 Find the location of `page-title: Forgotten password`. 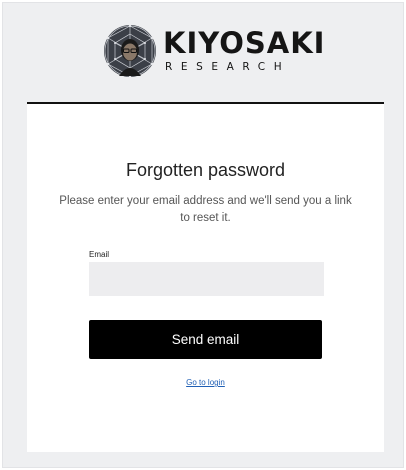

page-title: Forgotten password is located at coordinates (205, 170).